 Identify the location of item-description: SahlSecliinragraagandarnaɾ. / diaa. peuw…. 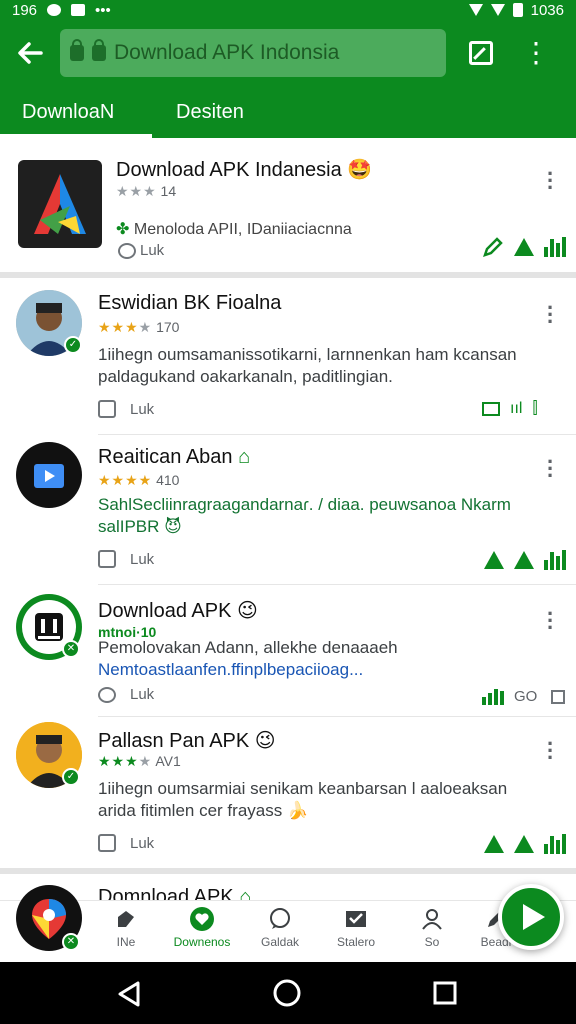
(304, 515).